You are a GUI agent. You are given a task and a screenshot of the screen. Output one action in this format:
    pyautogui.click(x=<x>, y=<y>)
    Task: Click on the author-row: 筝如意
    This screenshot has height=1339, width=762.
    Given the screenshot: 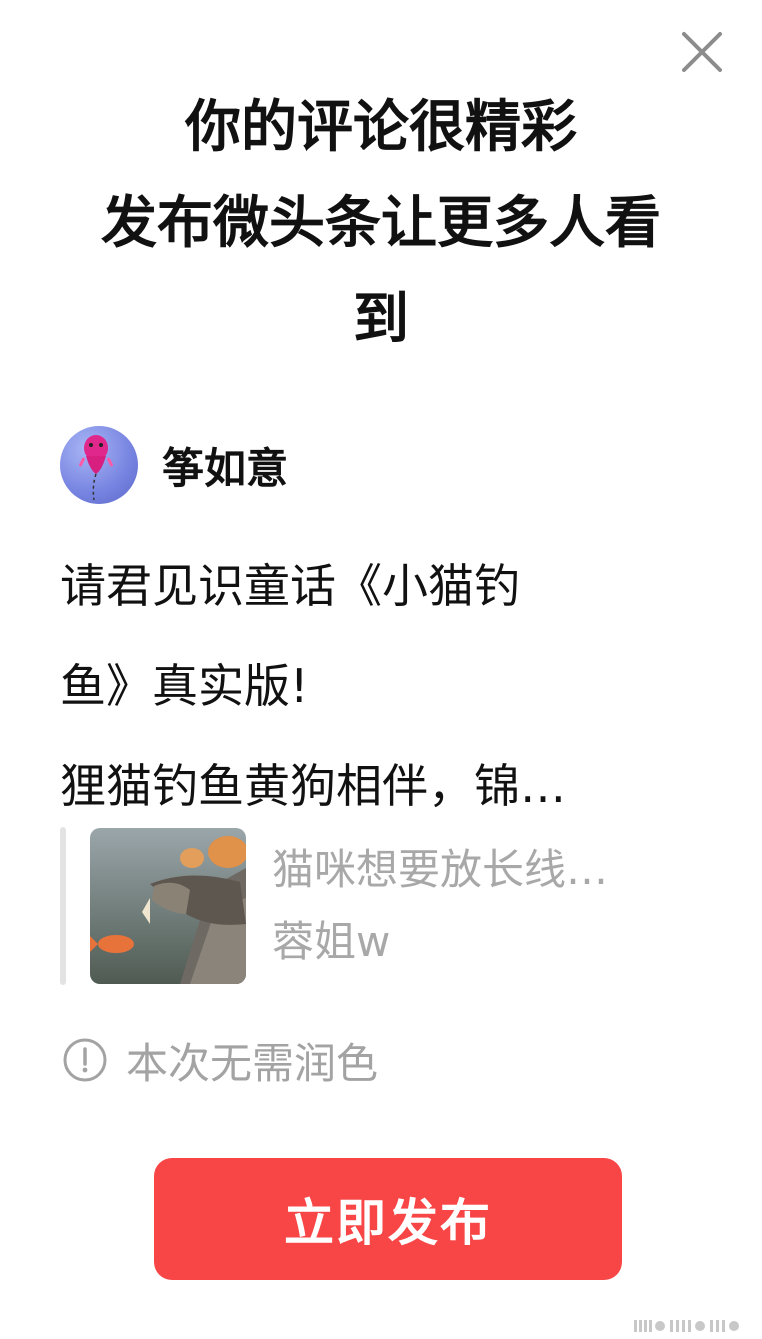 What is the action you would take?
    pyautogui.click(x=174, y=465)
    